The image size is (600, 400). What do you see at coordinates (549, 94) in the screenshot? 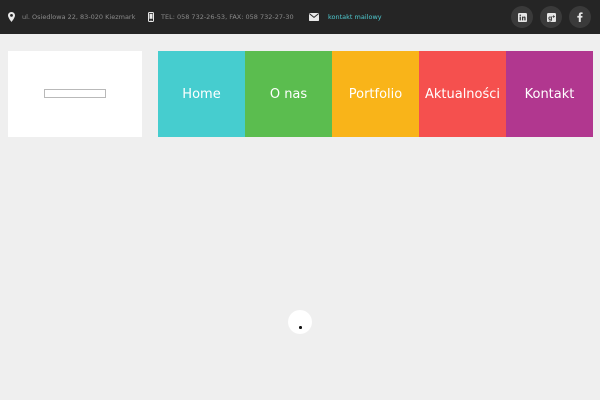
I see `nav-item-kontakt: Kontakt` at bounding box center [549, 94].